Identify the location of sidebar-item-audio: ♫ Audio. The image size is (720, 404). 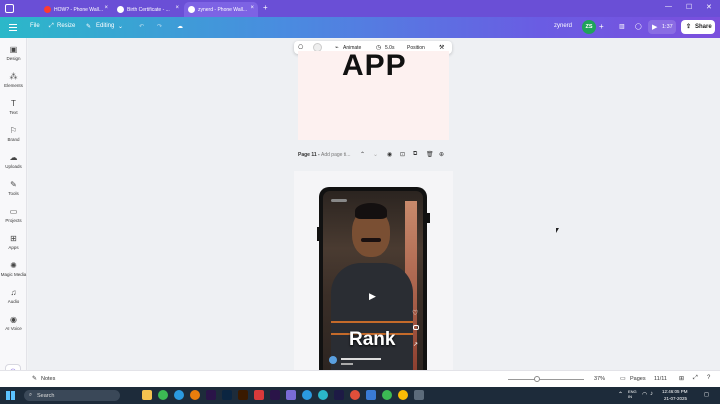
(13, 296).